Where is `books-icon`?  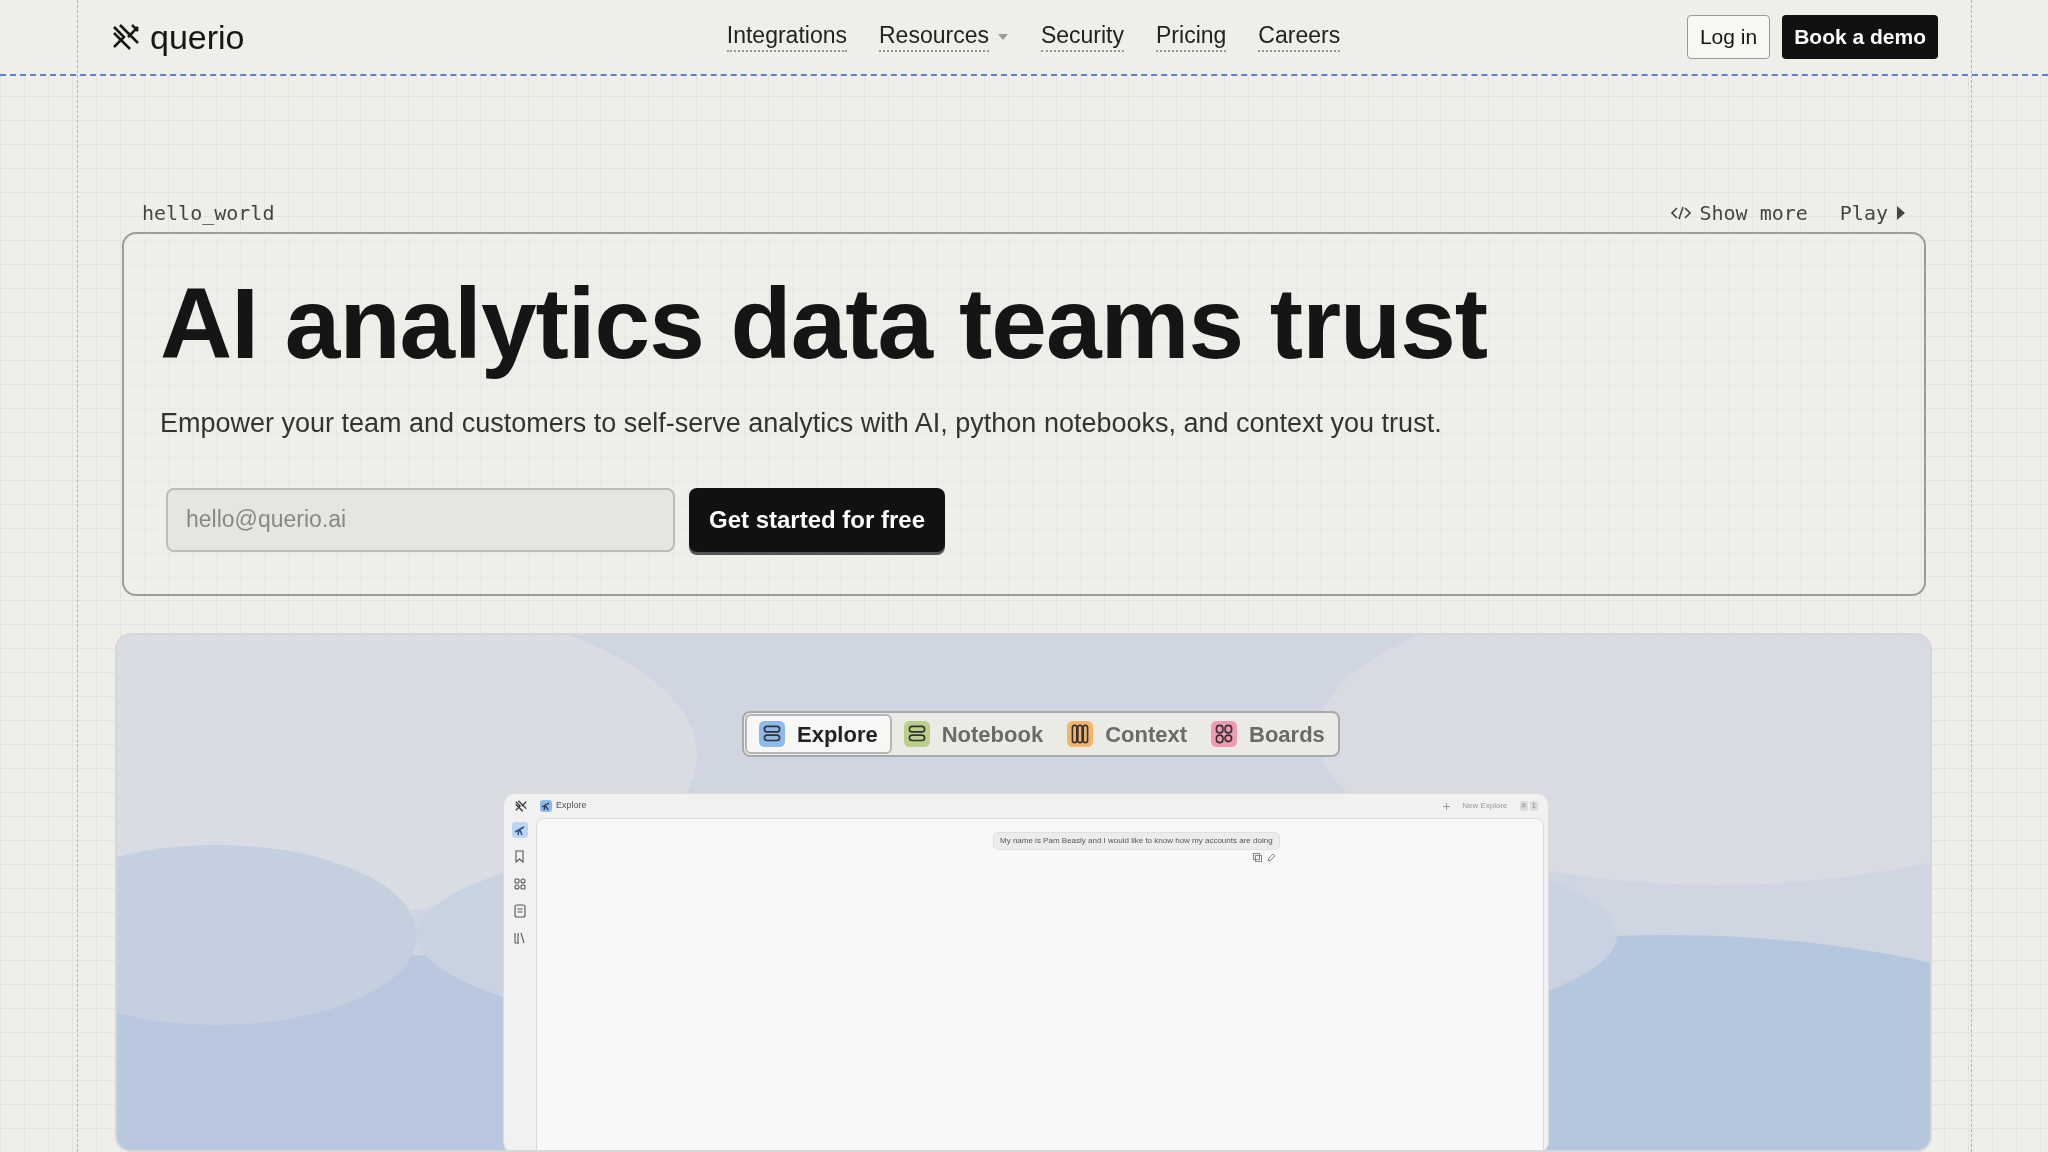 books-icon is located at coordinates (520, 938).